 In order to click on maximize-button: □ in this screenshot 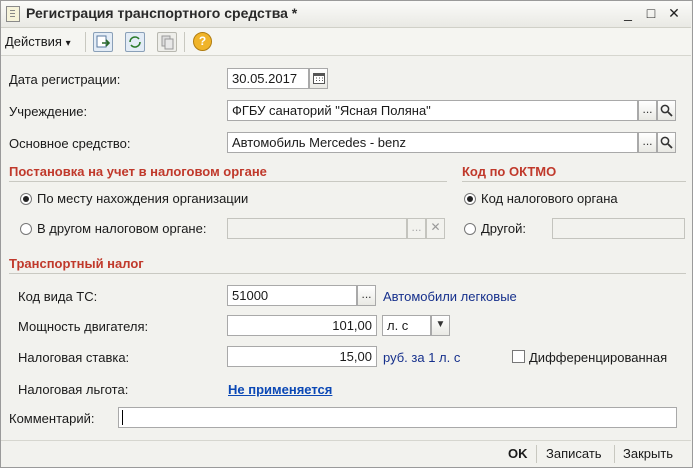, I will do `click(651, 13)`.